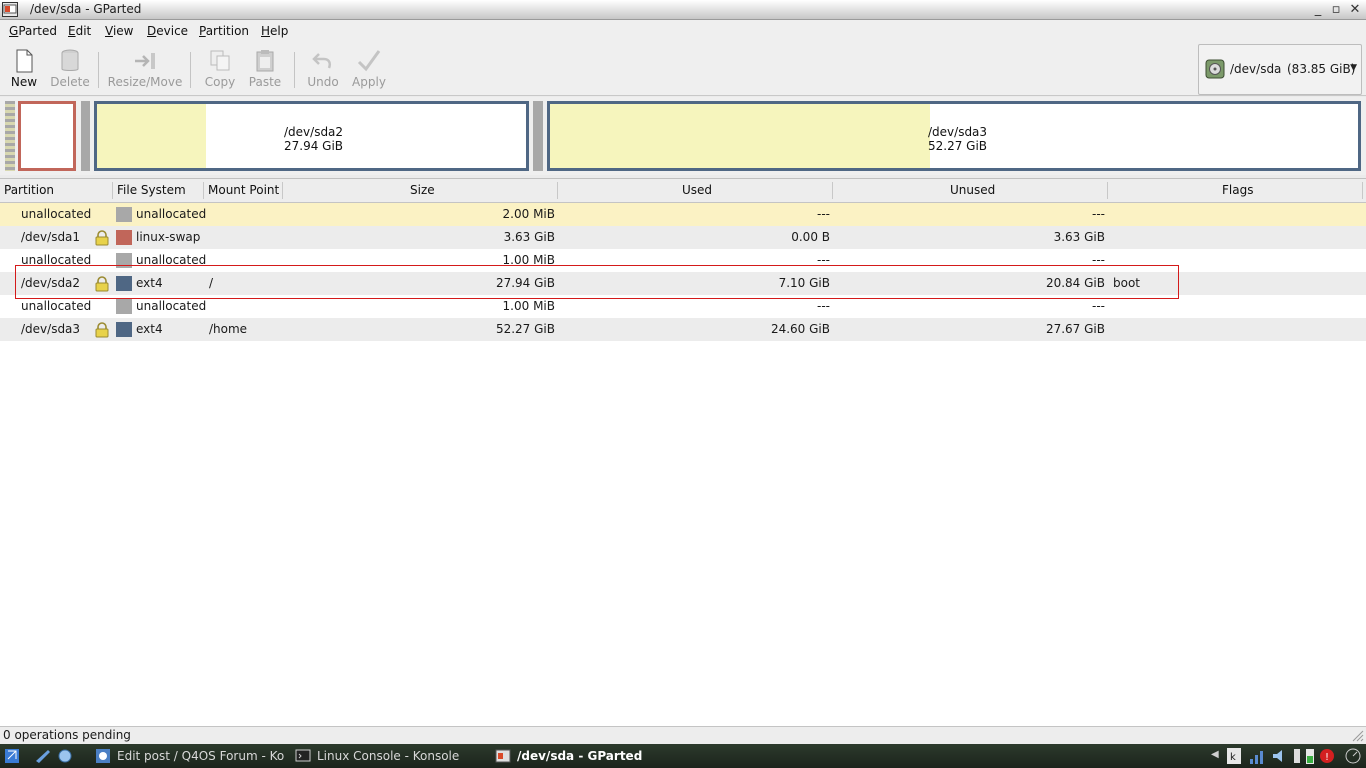 The width and height of the screenshot is (1366, 768). What do you see at coordinates (1237, 190) in the screenshot?
I see `column-flags: Flags` at bounding box center [1237, 190].